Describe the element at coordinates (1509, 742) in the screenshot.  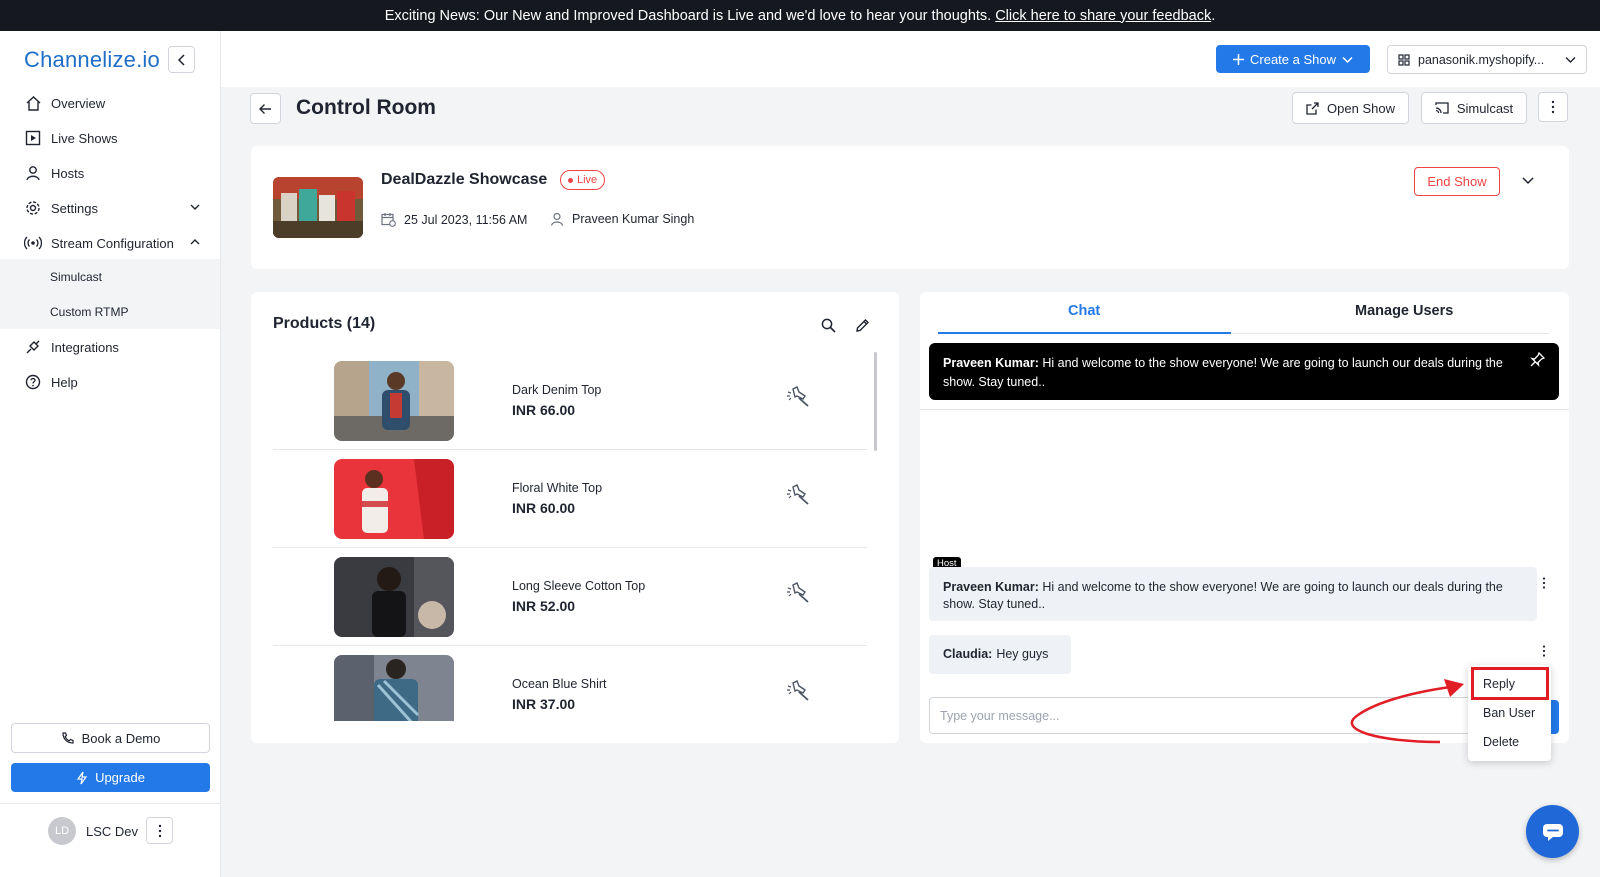
I see `delete-menu-item: Delete` at that location.